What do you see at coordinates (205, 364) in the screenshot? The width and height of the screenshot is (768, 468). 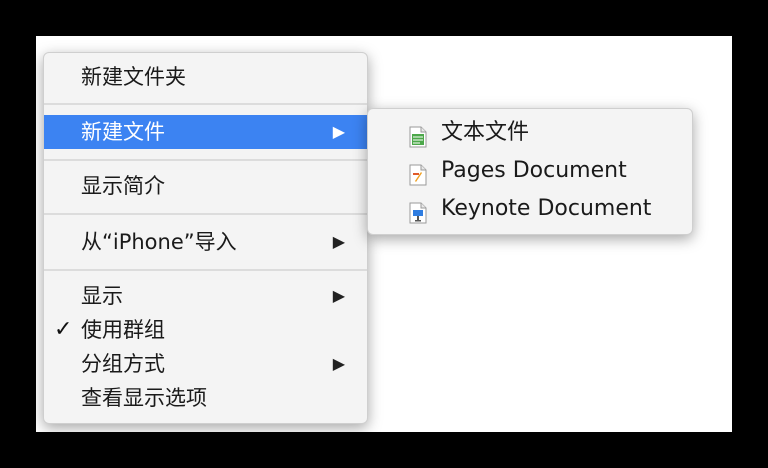 I see `menu-item-group-by: 分组方式 ▶` at bounding box center [205, 364].